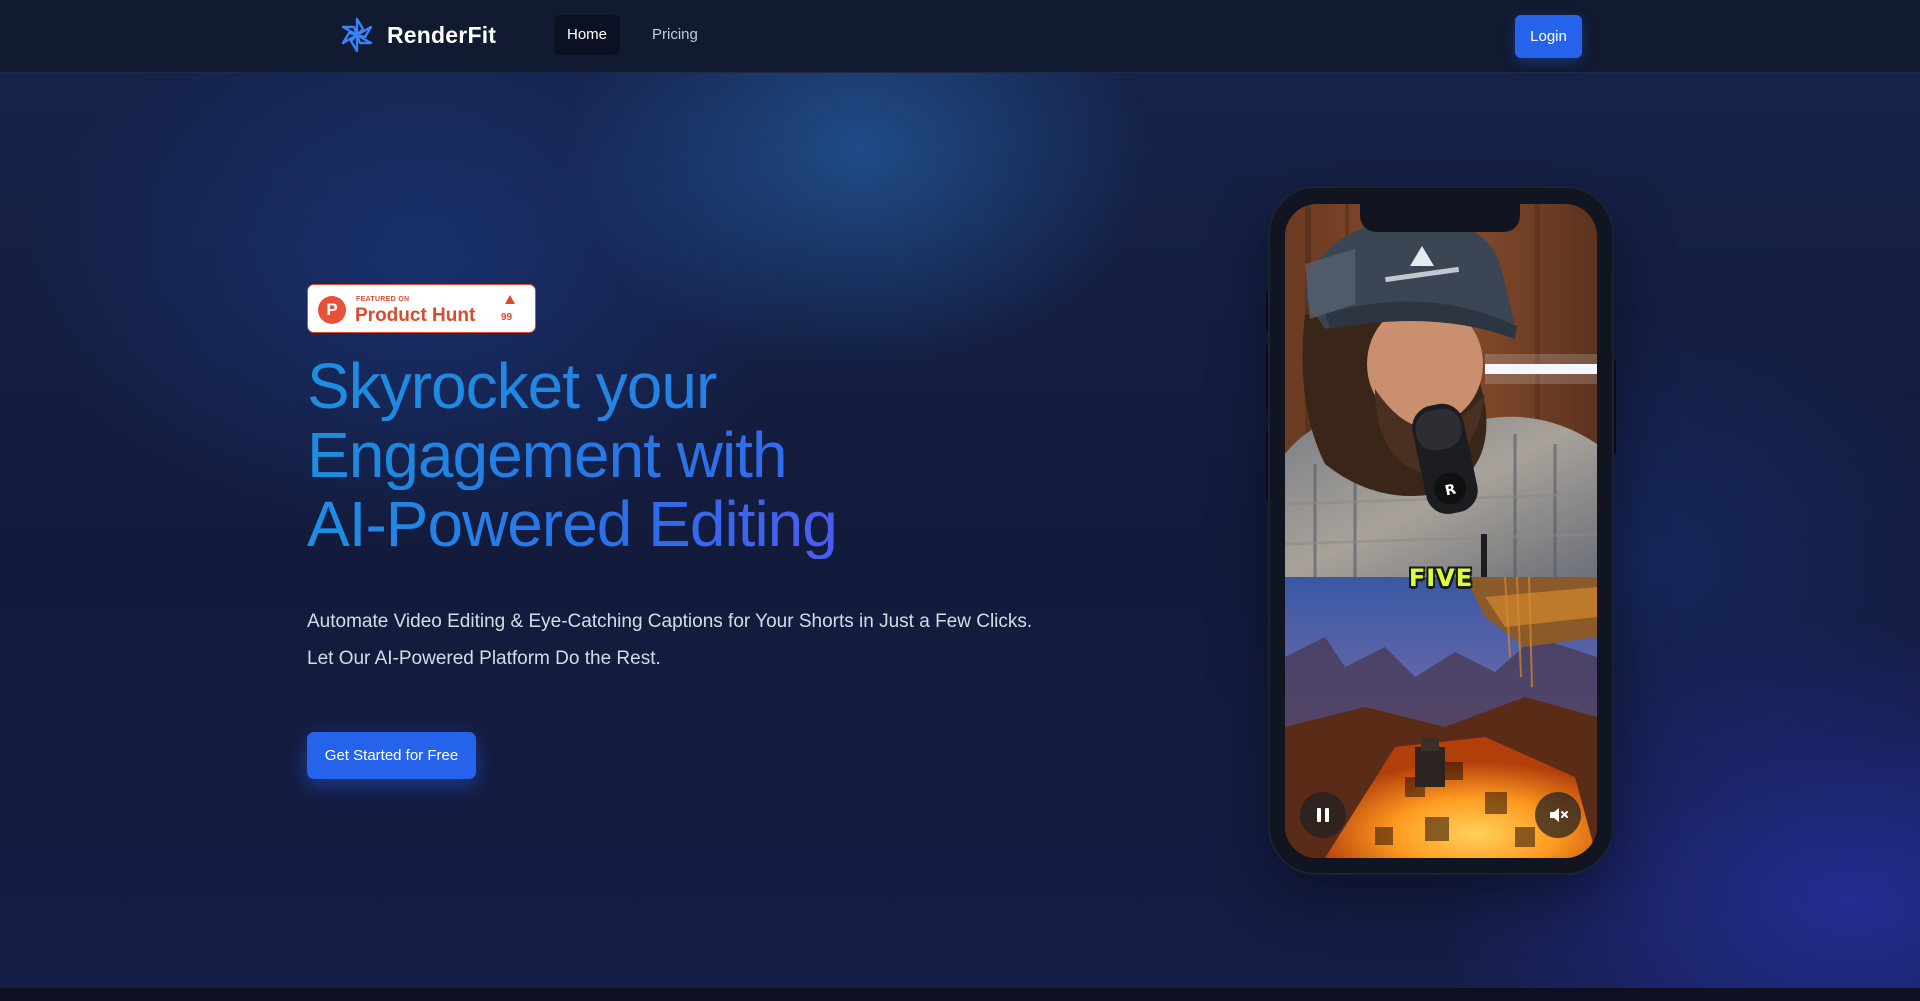  I want to click on phone-power-button, so click(1614, 407).